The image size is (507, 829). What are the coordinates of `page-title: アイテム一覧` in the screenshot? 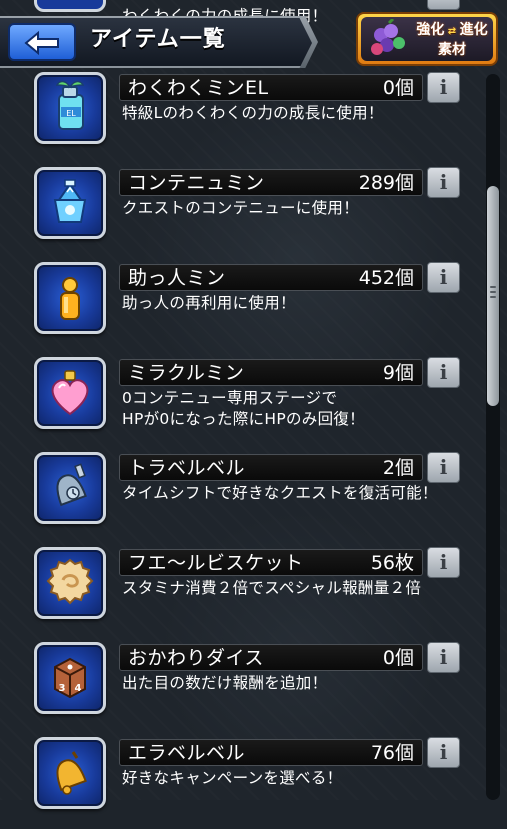 It's located at (158, 39).